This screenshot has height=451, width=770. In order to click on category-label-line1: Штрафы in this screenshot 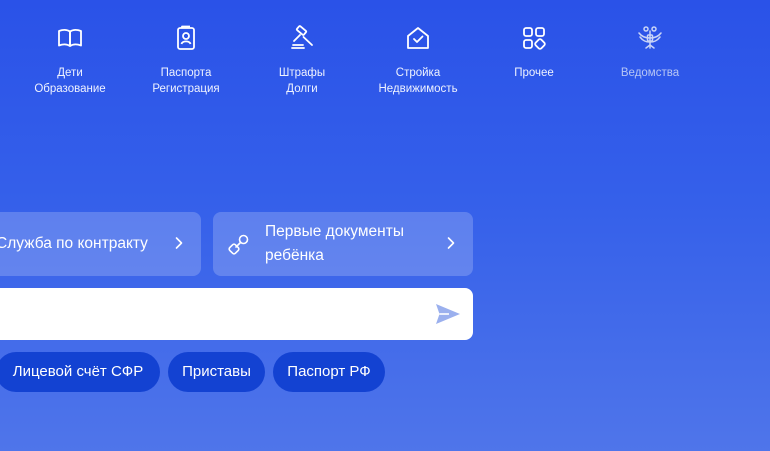, I will do `click(302, 73)`.